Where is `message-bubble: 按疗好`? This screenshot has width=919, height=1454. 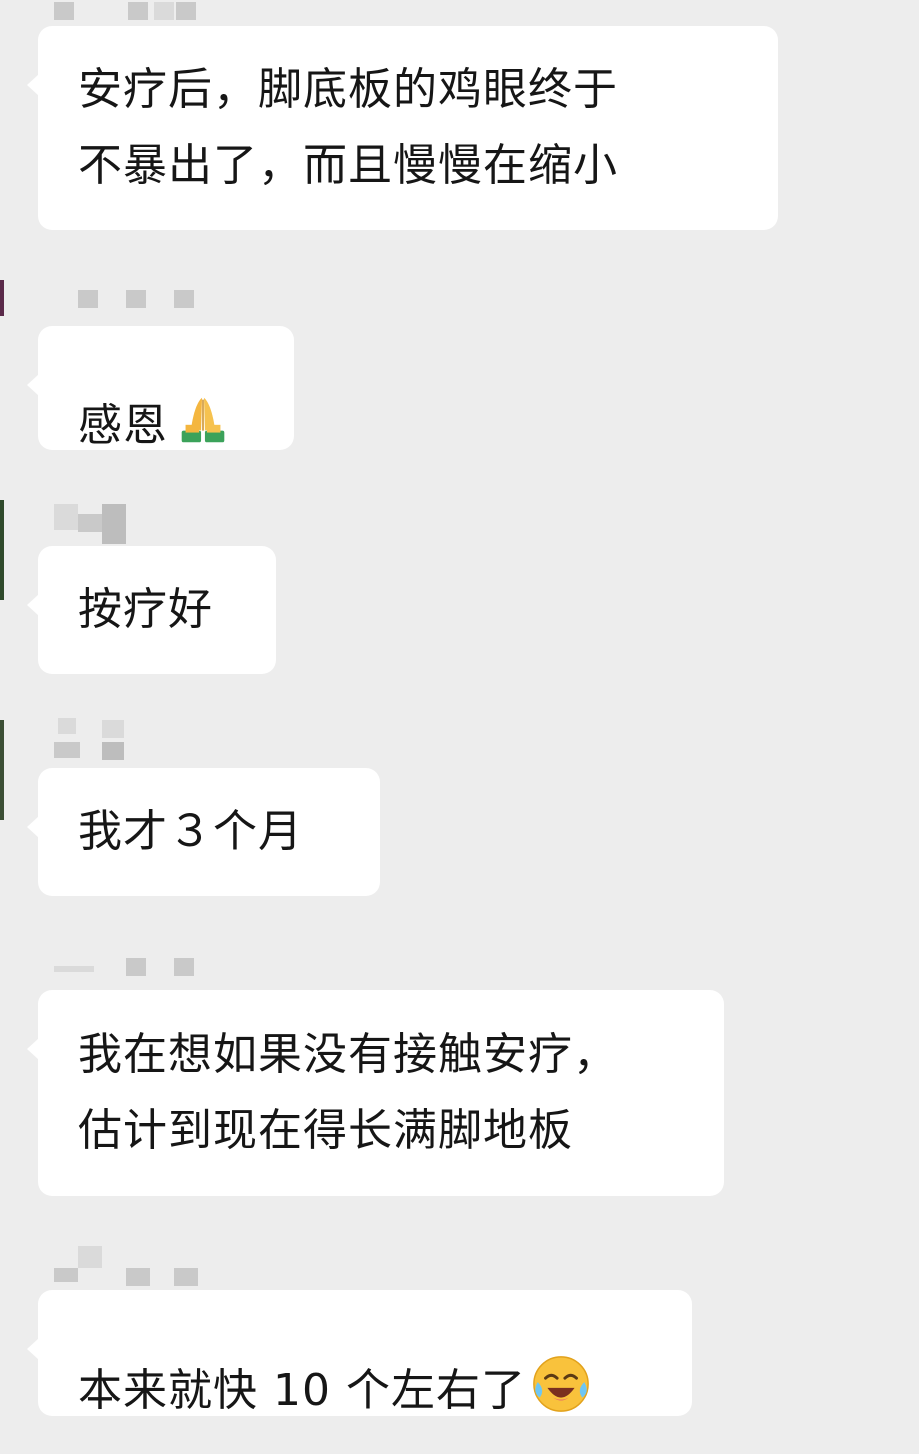
message-bubble: 按疗好 is located at coordinates (151, 610).